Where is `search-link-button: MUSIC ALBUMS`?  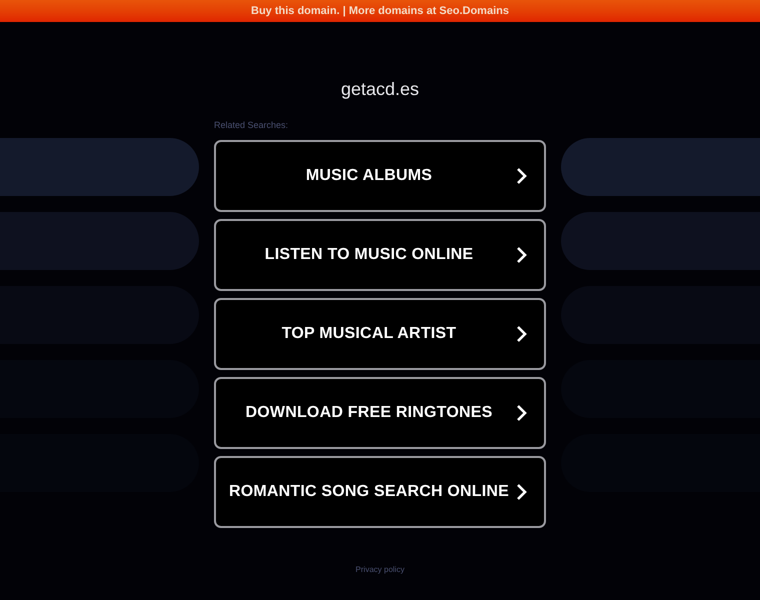 search-link-button: MUSIC ALBUMS is located at coordinates (380, 176).